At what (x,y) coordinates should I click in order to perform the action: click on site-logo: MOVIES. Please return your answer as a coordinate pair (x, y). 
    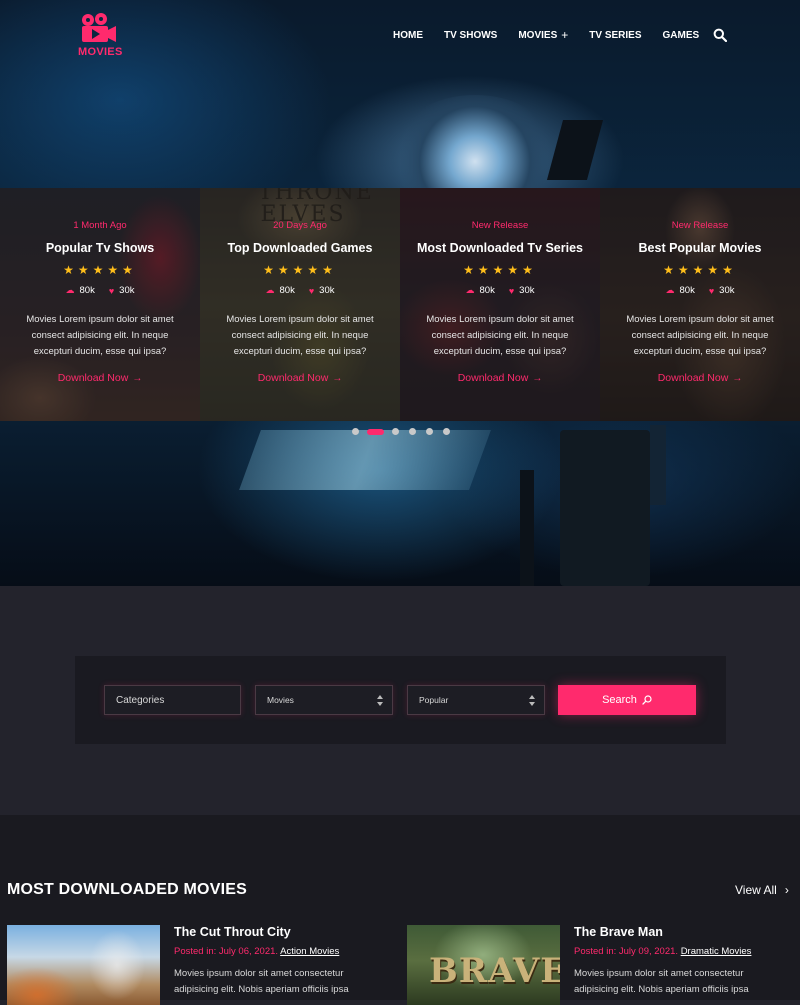
    Looking at the image, I should click on (100, 35).